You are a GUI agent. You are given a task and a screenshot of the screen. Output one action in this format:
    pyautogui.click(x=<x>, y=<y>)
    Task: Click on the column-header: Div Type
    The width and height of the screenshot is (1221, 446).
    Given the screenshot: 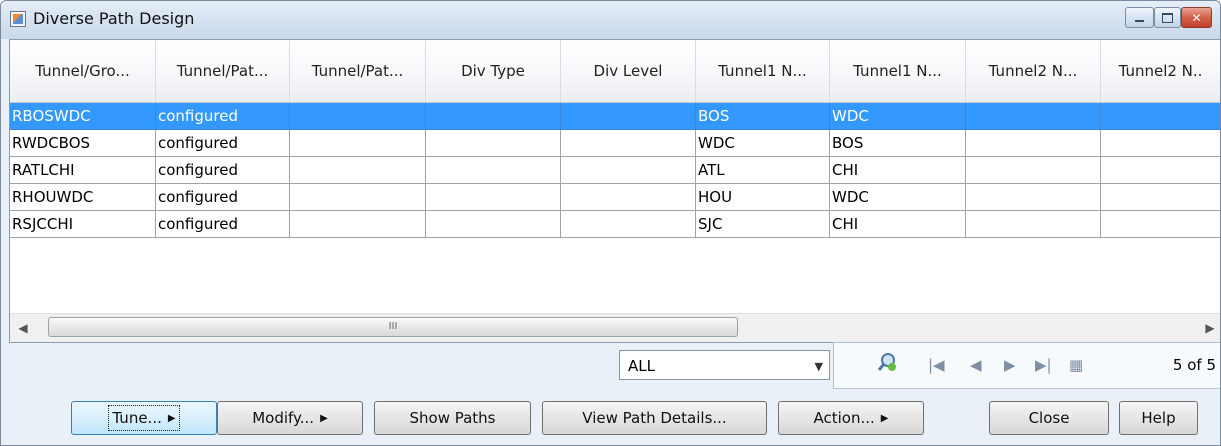 What is the action you would take?
    pyautogui.click(x=493, y=71)
    